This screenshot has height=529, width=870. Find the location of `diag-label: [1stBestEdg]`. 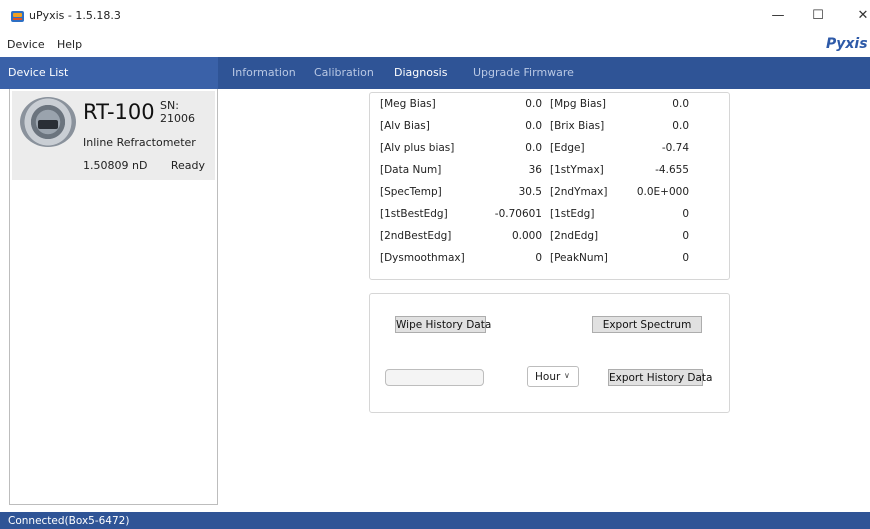

diag-label: [1stBestEdg] is located at coordinates (414, 214).